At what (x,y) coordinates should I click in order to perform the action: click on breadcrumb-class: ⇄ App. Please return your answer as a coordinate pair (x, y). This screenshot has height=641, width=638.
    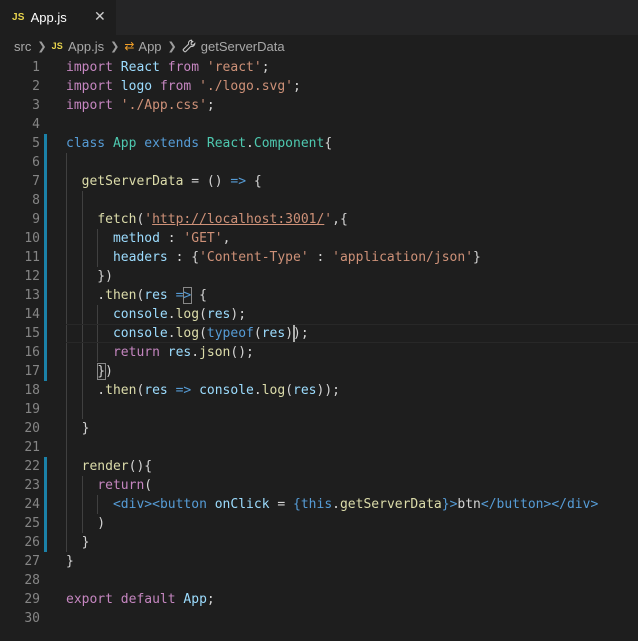
    Looking at the image, I should click on (142, 46).